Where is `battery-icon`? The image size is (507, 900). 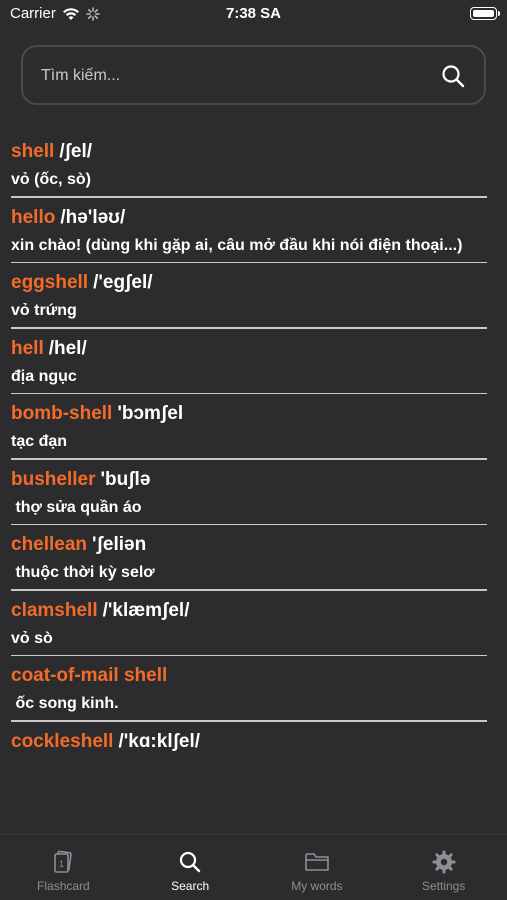 battery-icon is located at coordinates (485, 13).